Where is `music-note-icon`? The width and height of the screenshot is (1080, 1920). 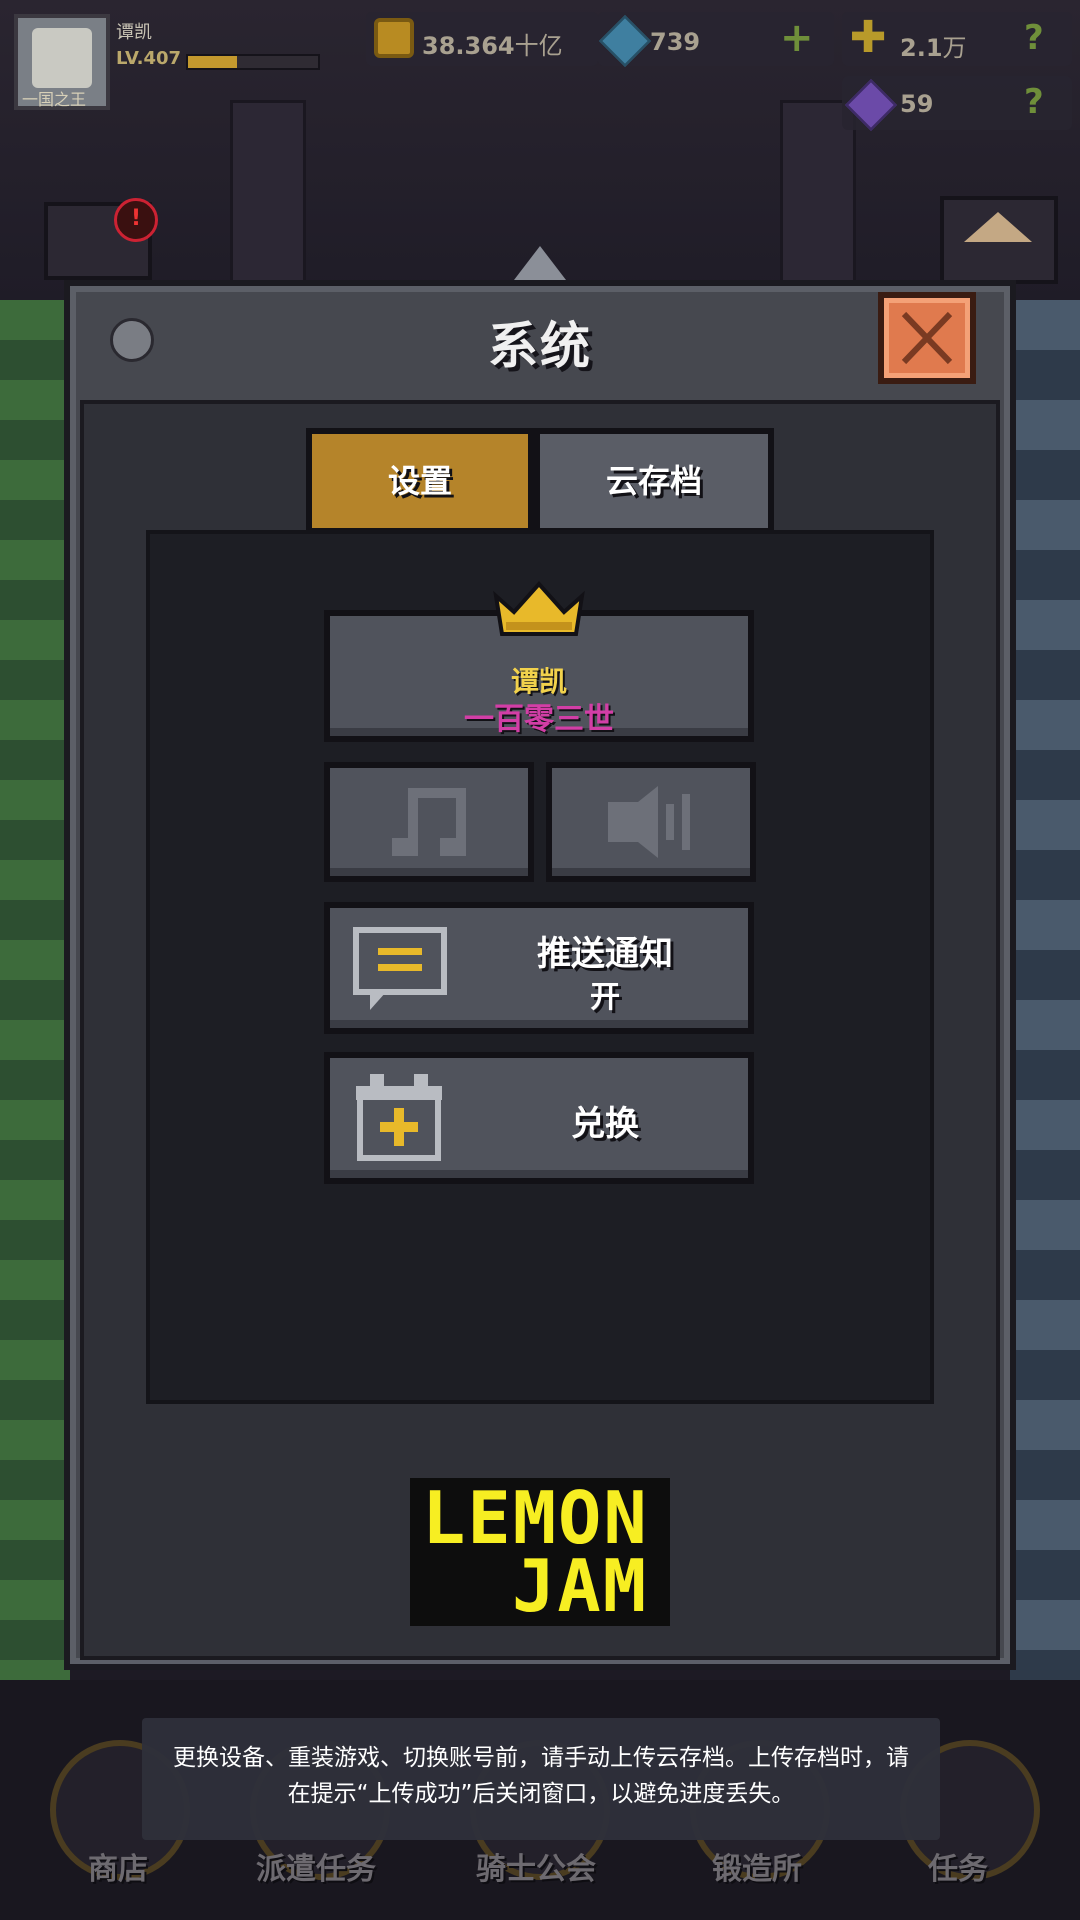
music-note-icon is located at coordinates (429, 822).